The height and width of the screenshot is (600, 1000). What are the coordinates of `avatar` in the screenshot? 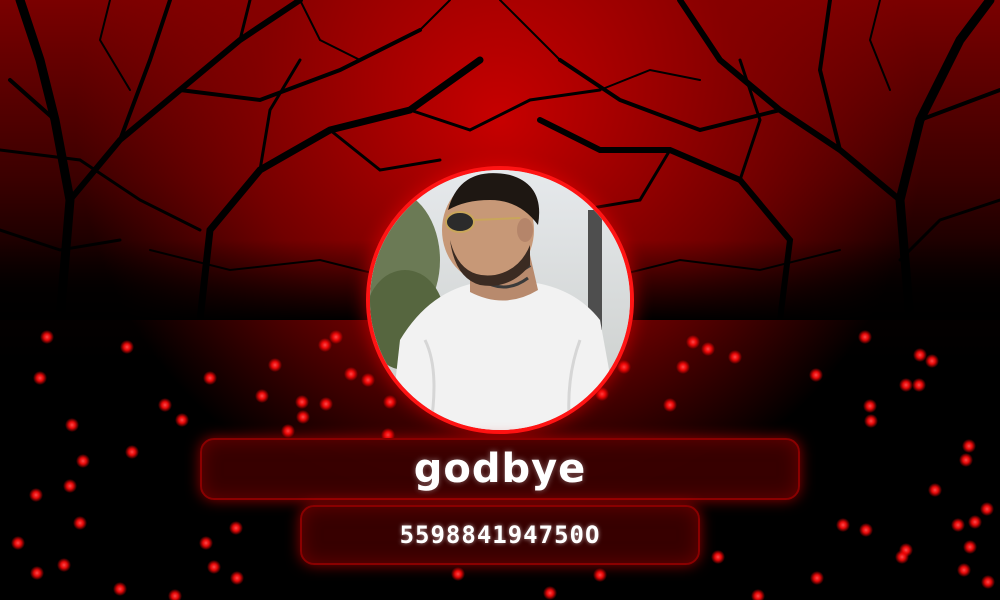 It's located at (500, 300).